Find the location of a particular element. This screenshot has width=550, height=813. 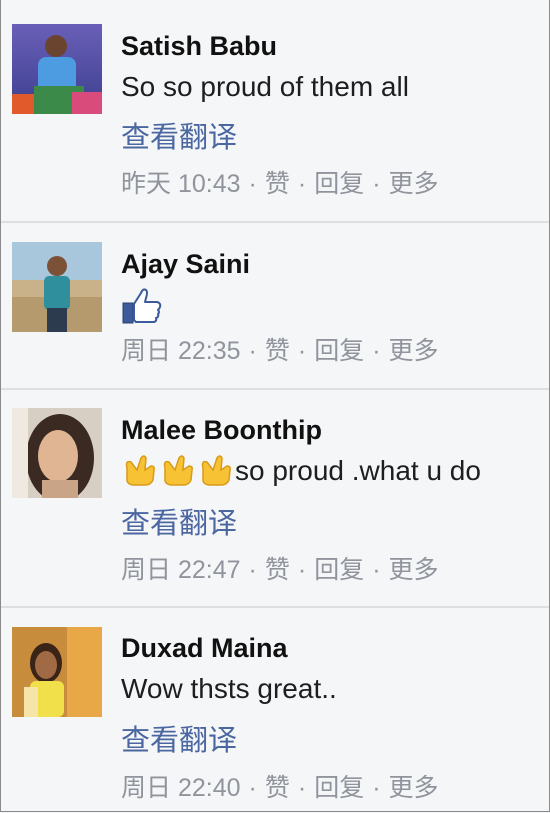

comment-author: Duxad Maina is located at coordinates (204, 648).